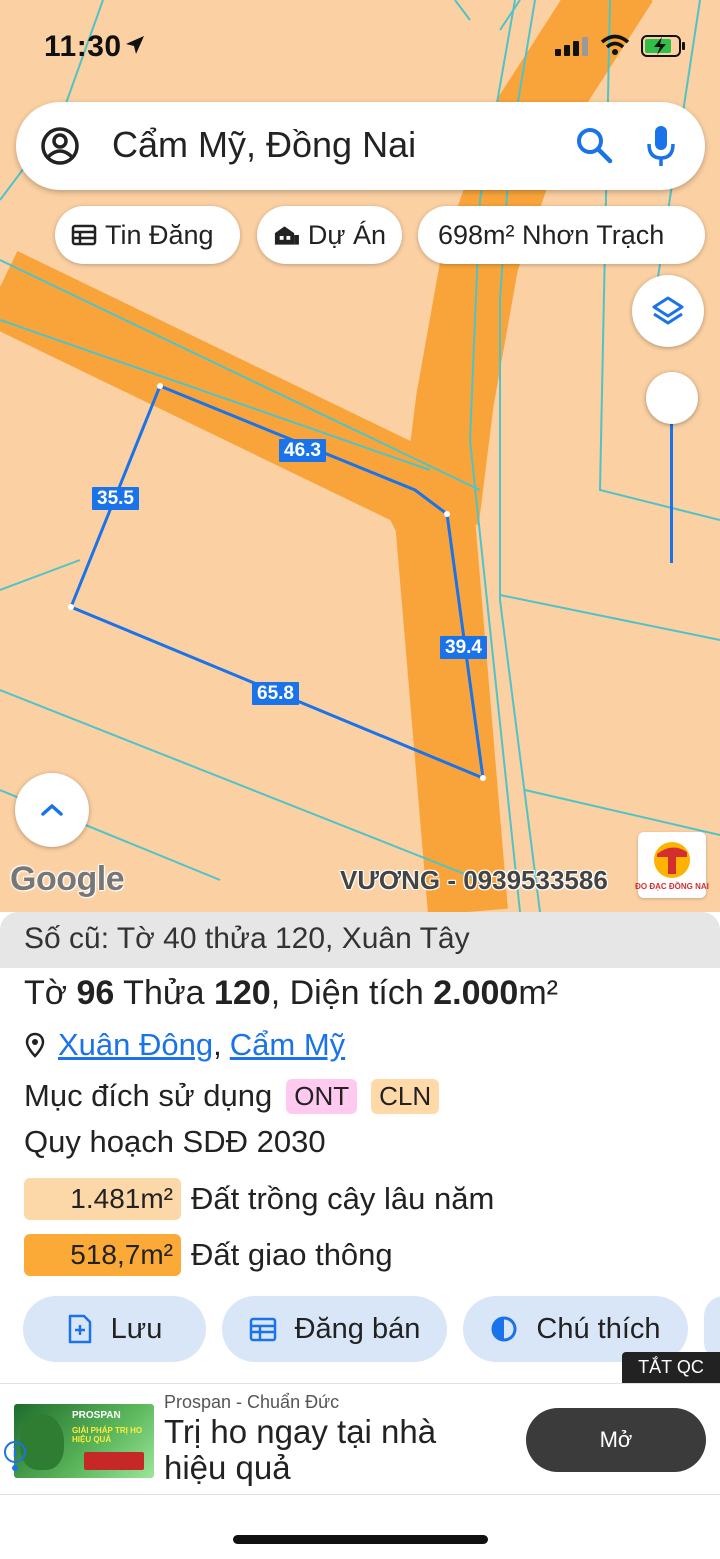 The width and height of the screenshot is (720, 1559). Describe the element at coordinates (84, 235) in the screenshot. I see `listing-icon` at that location.